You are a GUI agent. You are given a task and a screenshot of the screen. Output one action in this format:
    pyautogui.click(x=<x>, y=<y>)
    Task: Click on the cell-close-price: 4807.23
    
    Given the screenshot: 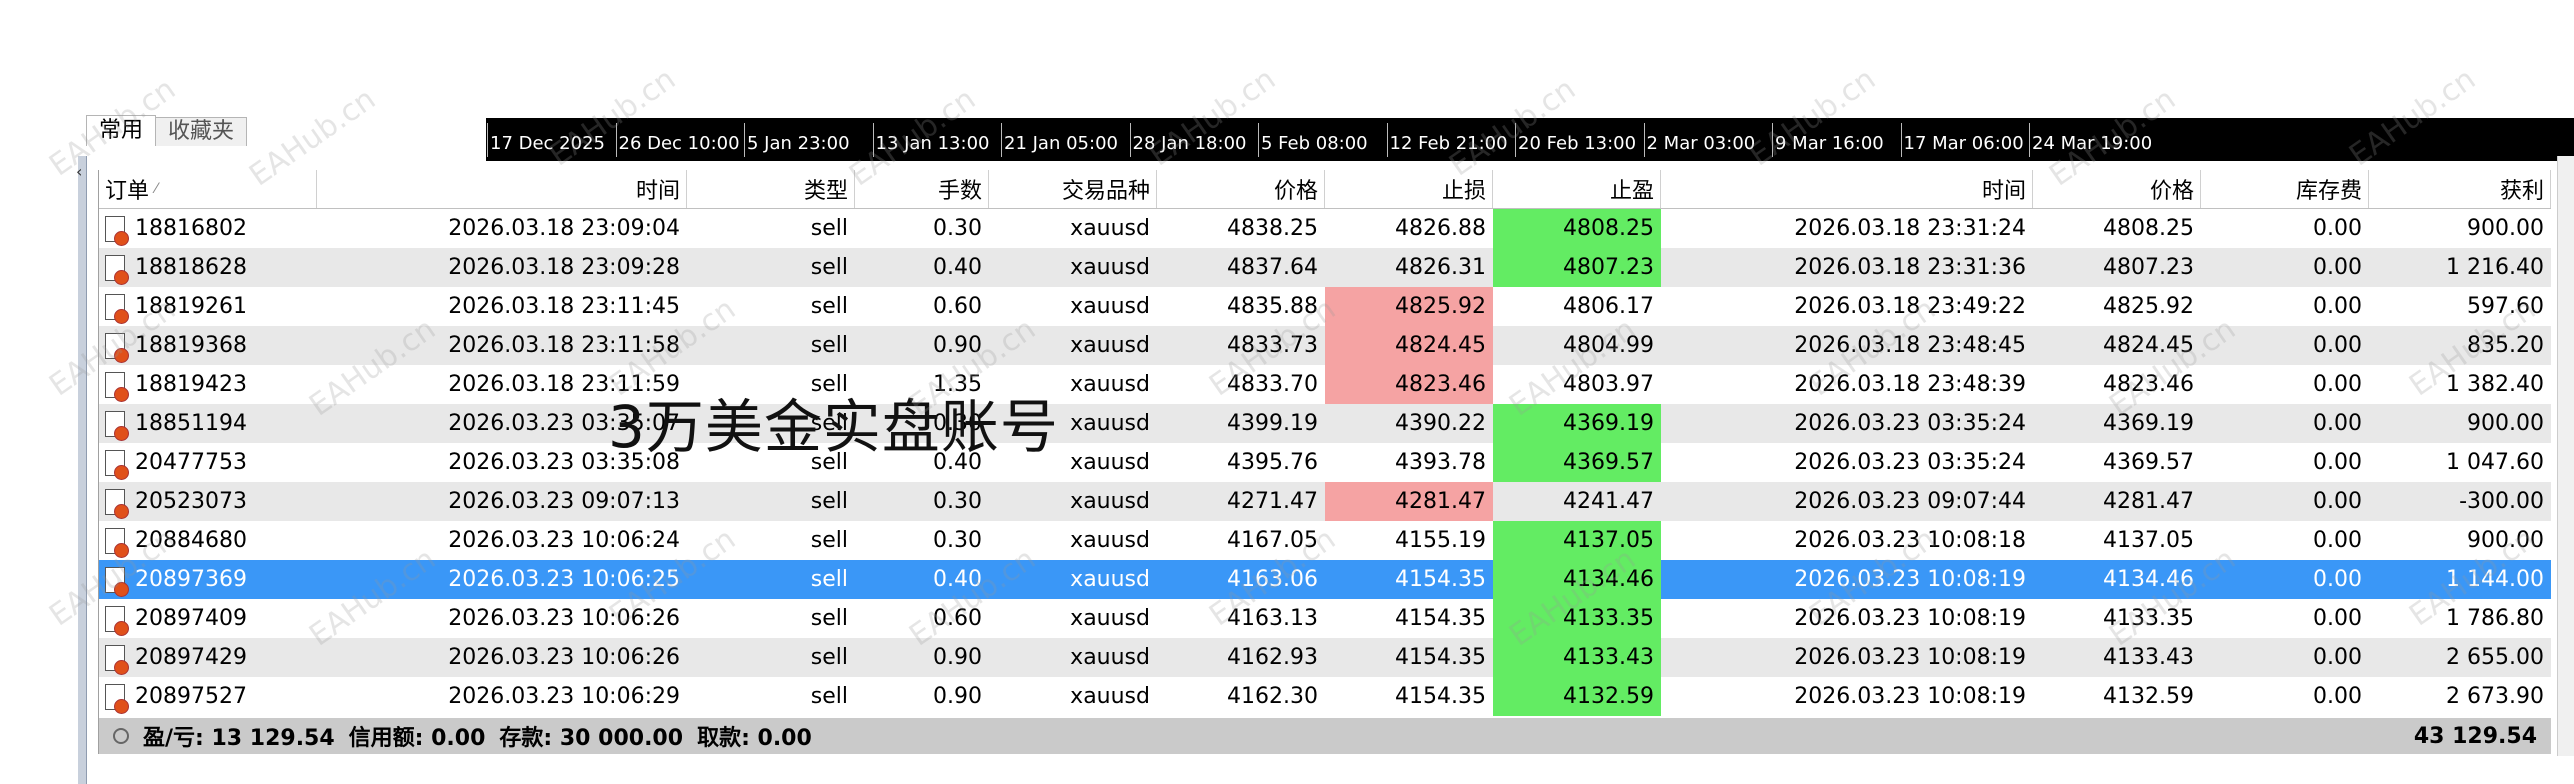 What is the action you would take?
    pyautogui.click(x=2148, y=267)
    